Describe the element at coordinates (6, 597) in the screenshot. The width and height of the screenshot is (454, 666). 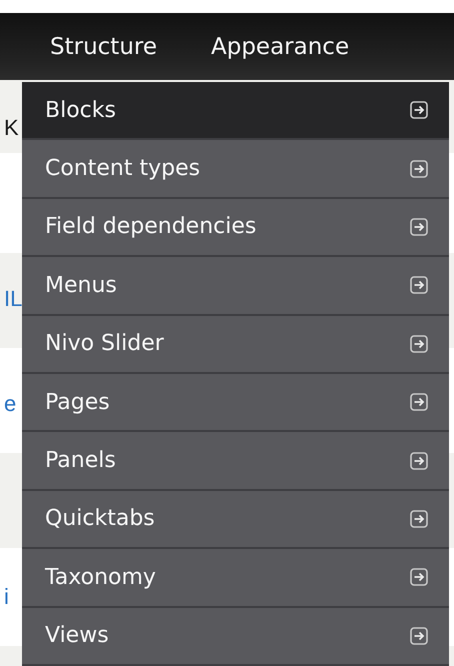
I see `page-link-text: i` at that location.